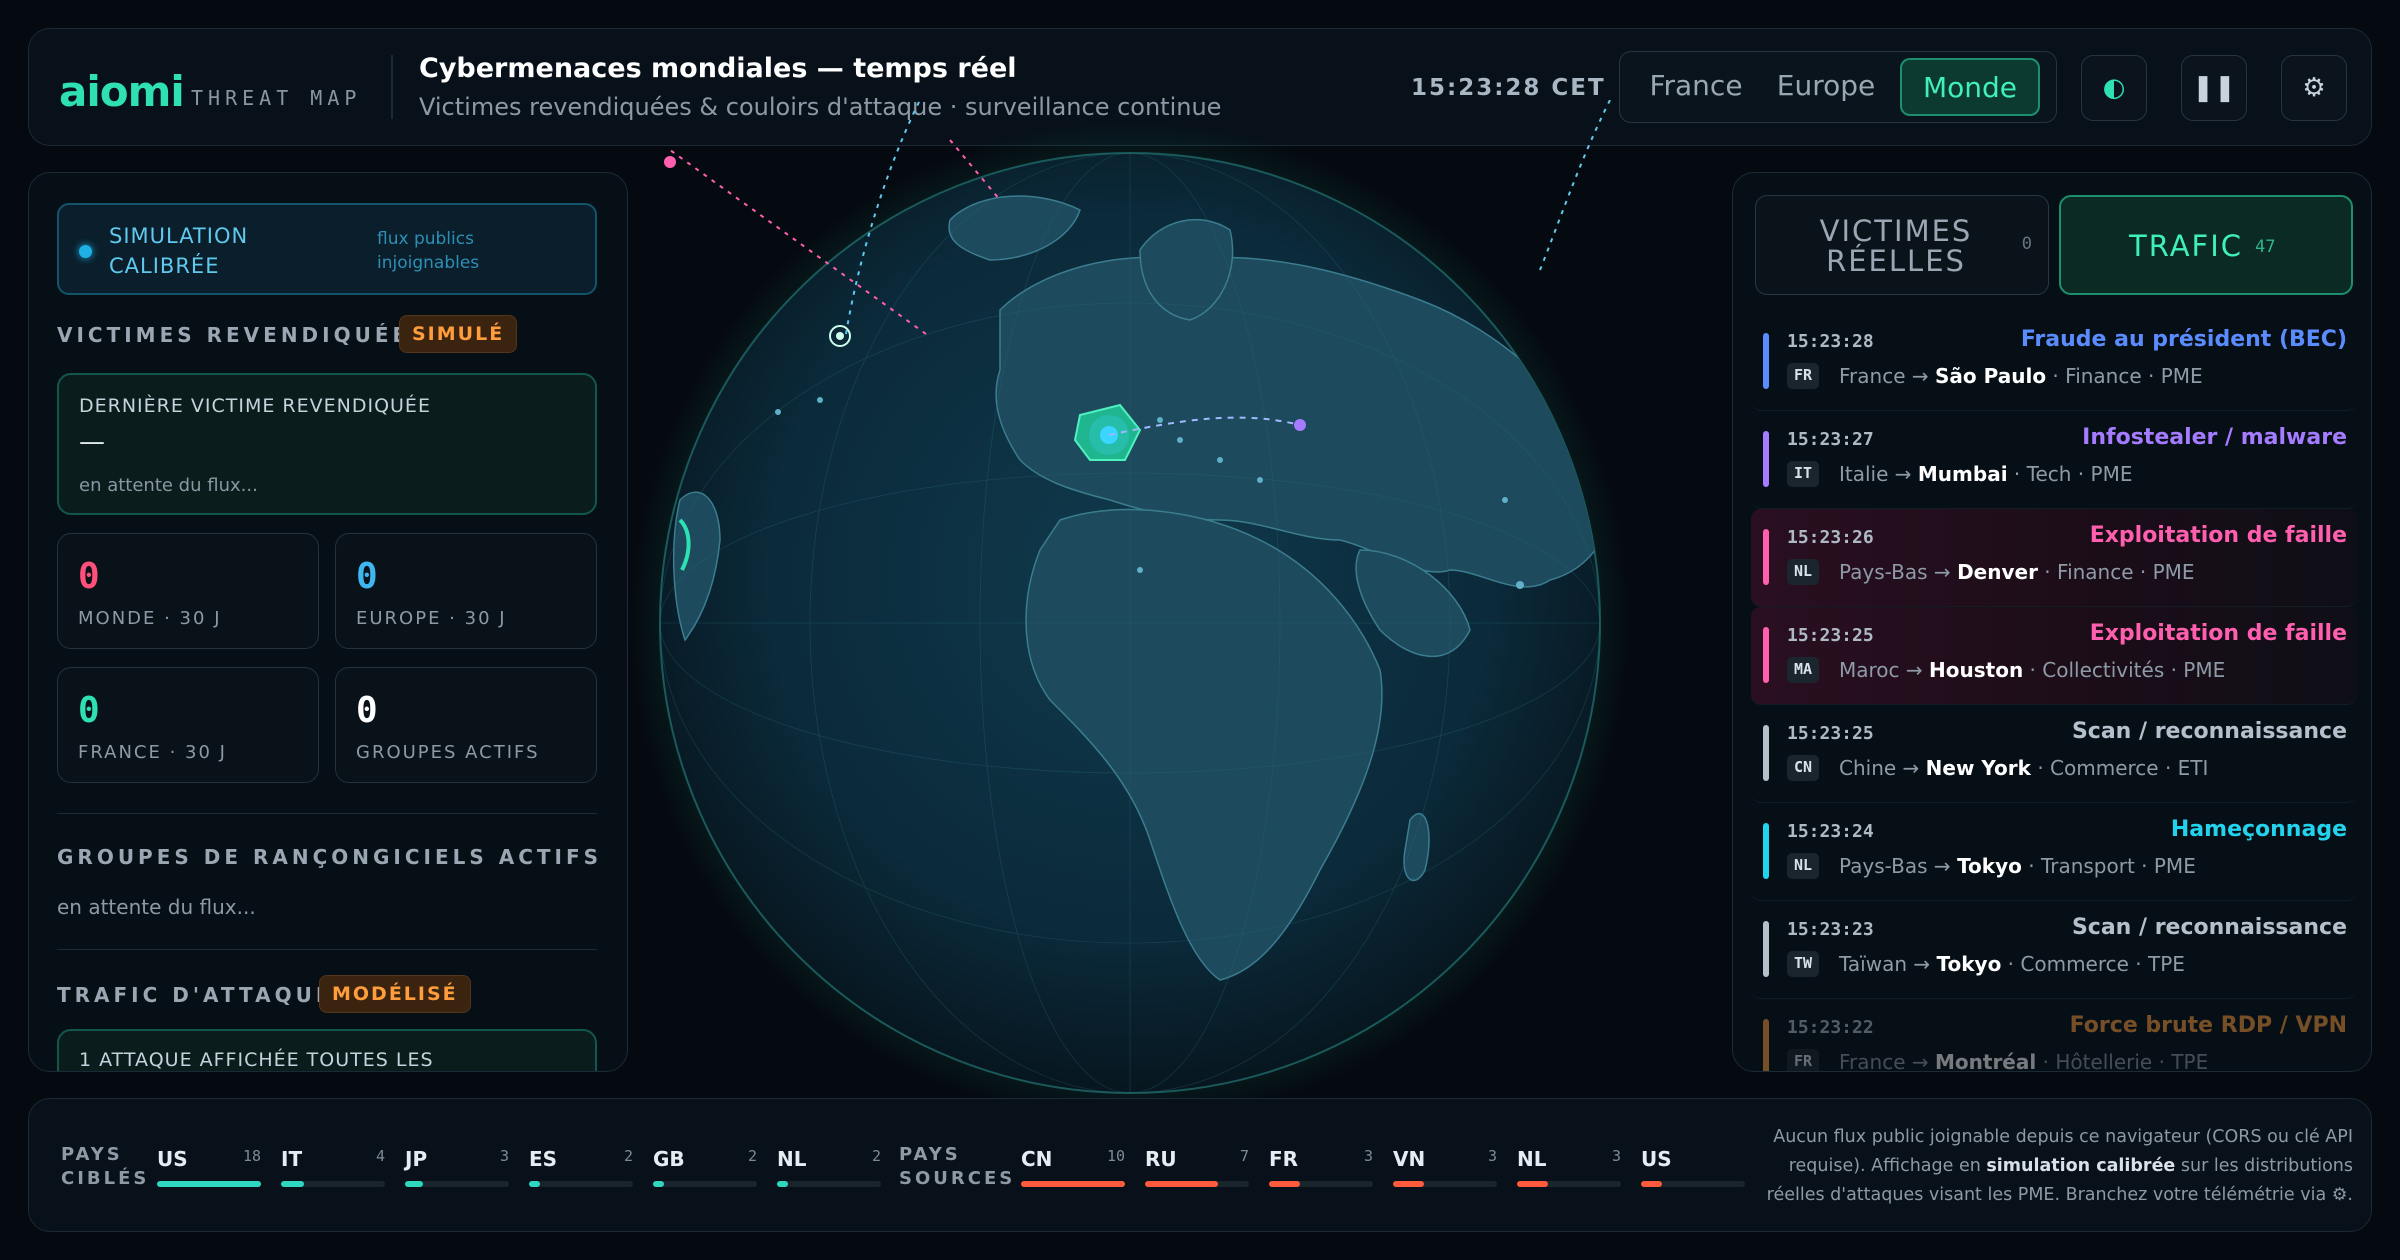 This screenshot has height=1260, width=2400. What do you see at coordinates (2102, 964) in the screenshot?
I see `feed-meta: Commerce · TPE` at bounding box center [2102, 964].